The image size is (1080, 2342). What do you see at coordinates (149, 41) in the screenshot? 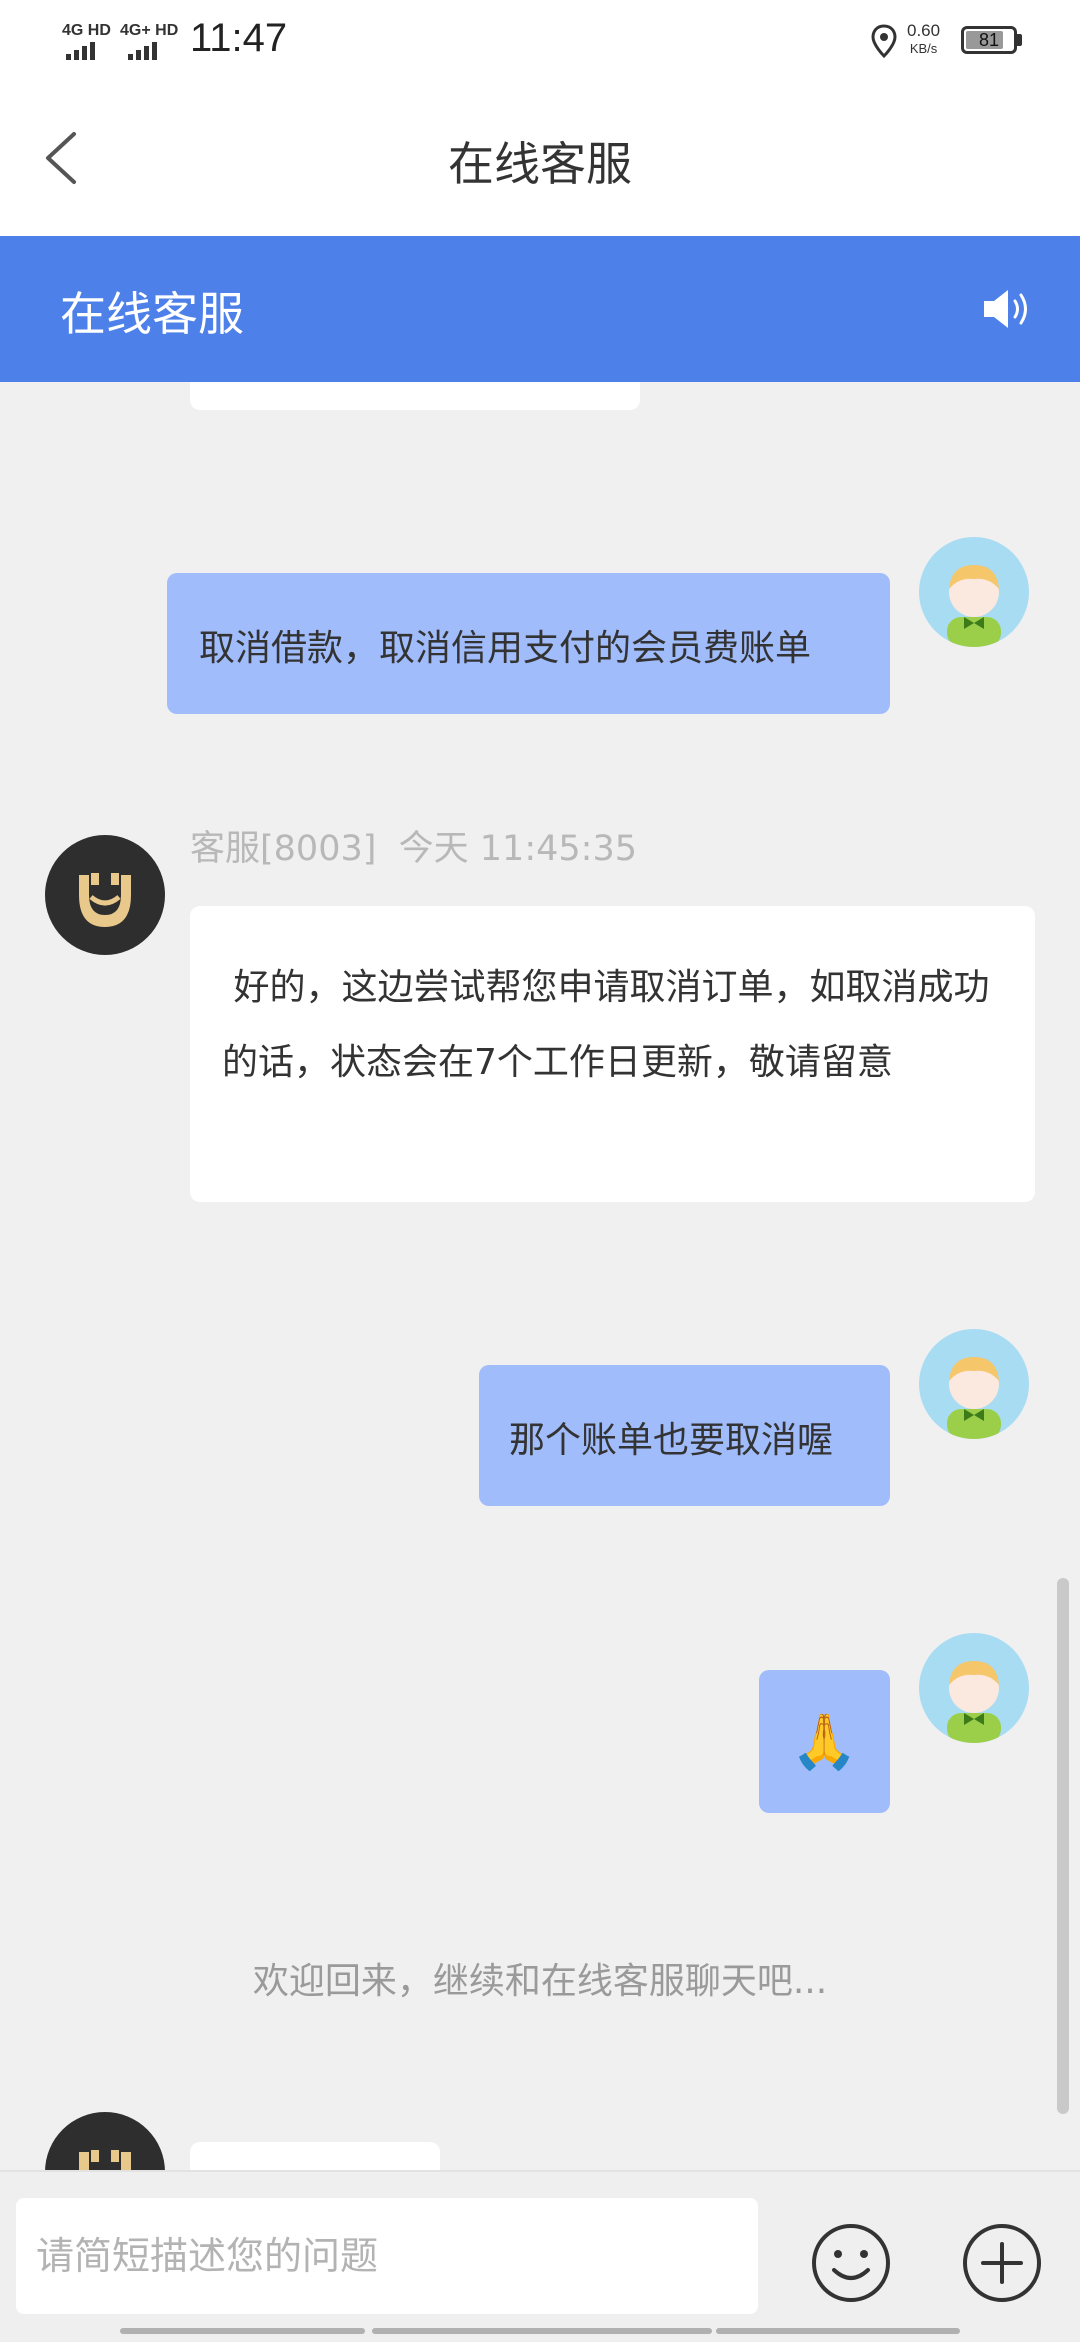
I see `network-indicator-2: 4G+ HD` at bounding box center [149, 41].